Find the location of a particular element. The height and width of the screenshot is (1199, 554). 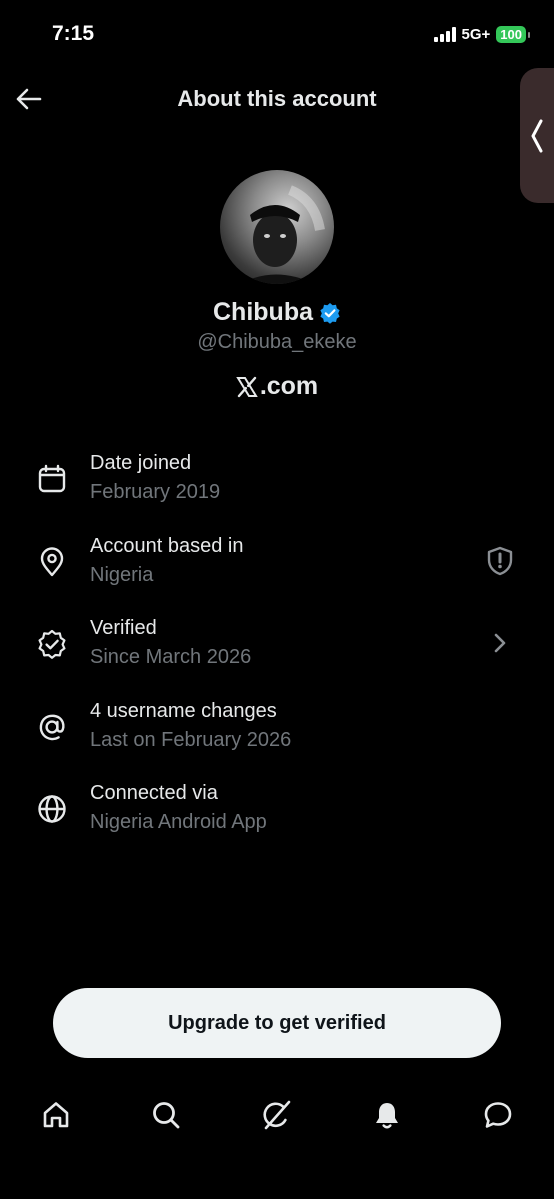

profile-name-row: Chibuba is located at coordinates (277, 312).